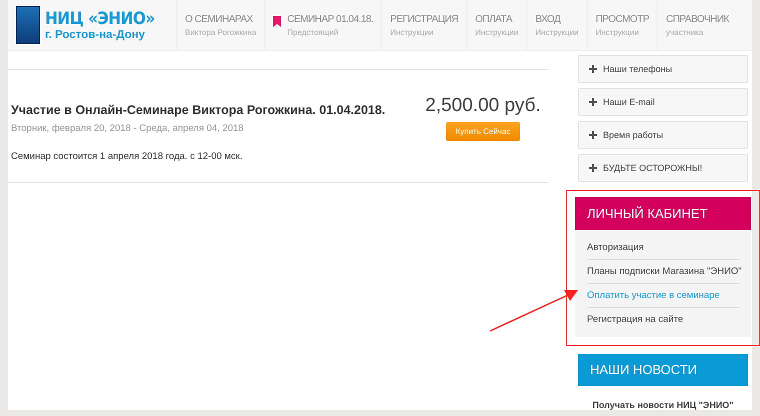  What do you see at coordinates (127, 156) in the screenshot?
I see `event-description: Семинар состоится 1 апреля 2018 года. с 12-00 мск.` at bounding box center [127, 156].